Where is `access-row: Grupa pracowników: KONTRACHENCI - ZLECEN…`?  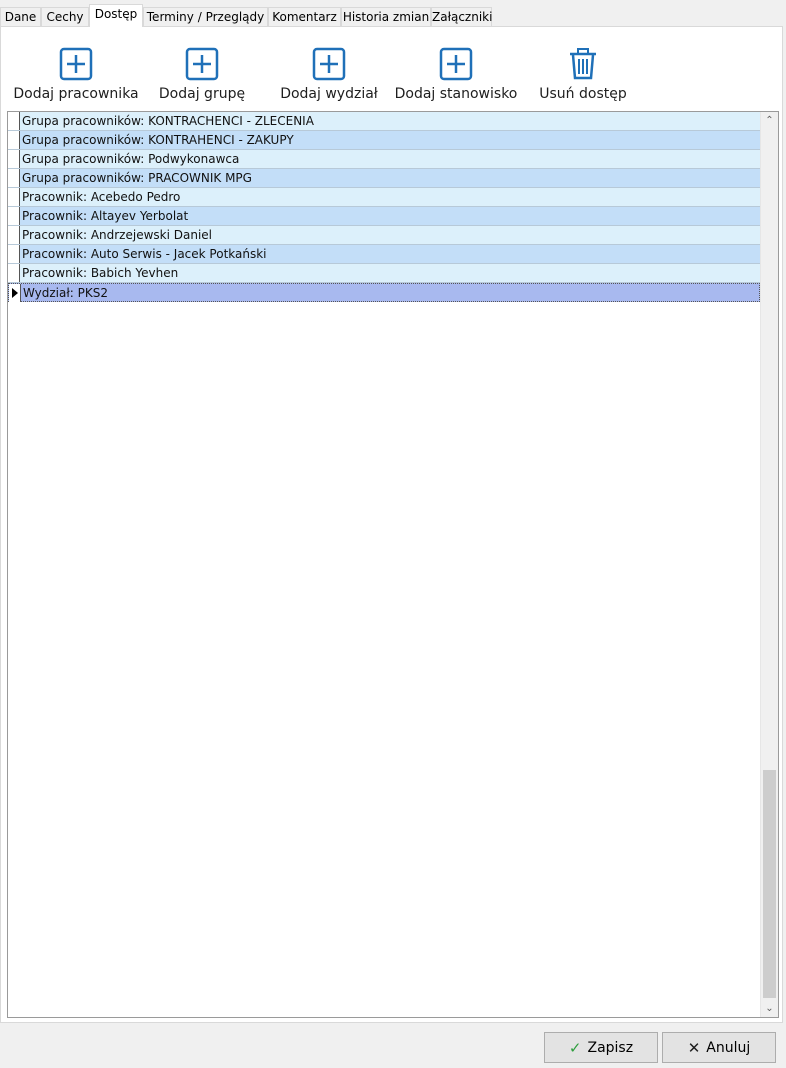
access-row: Grupa pracowników: KONTRACHENCI - ZLECEN… is located at coordinates (384, 121).